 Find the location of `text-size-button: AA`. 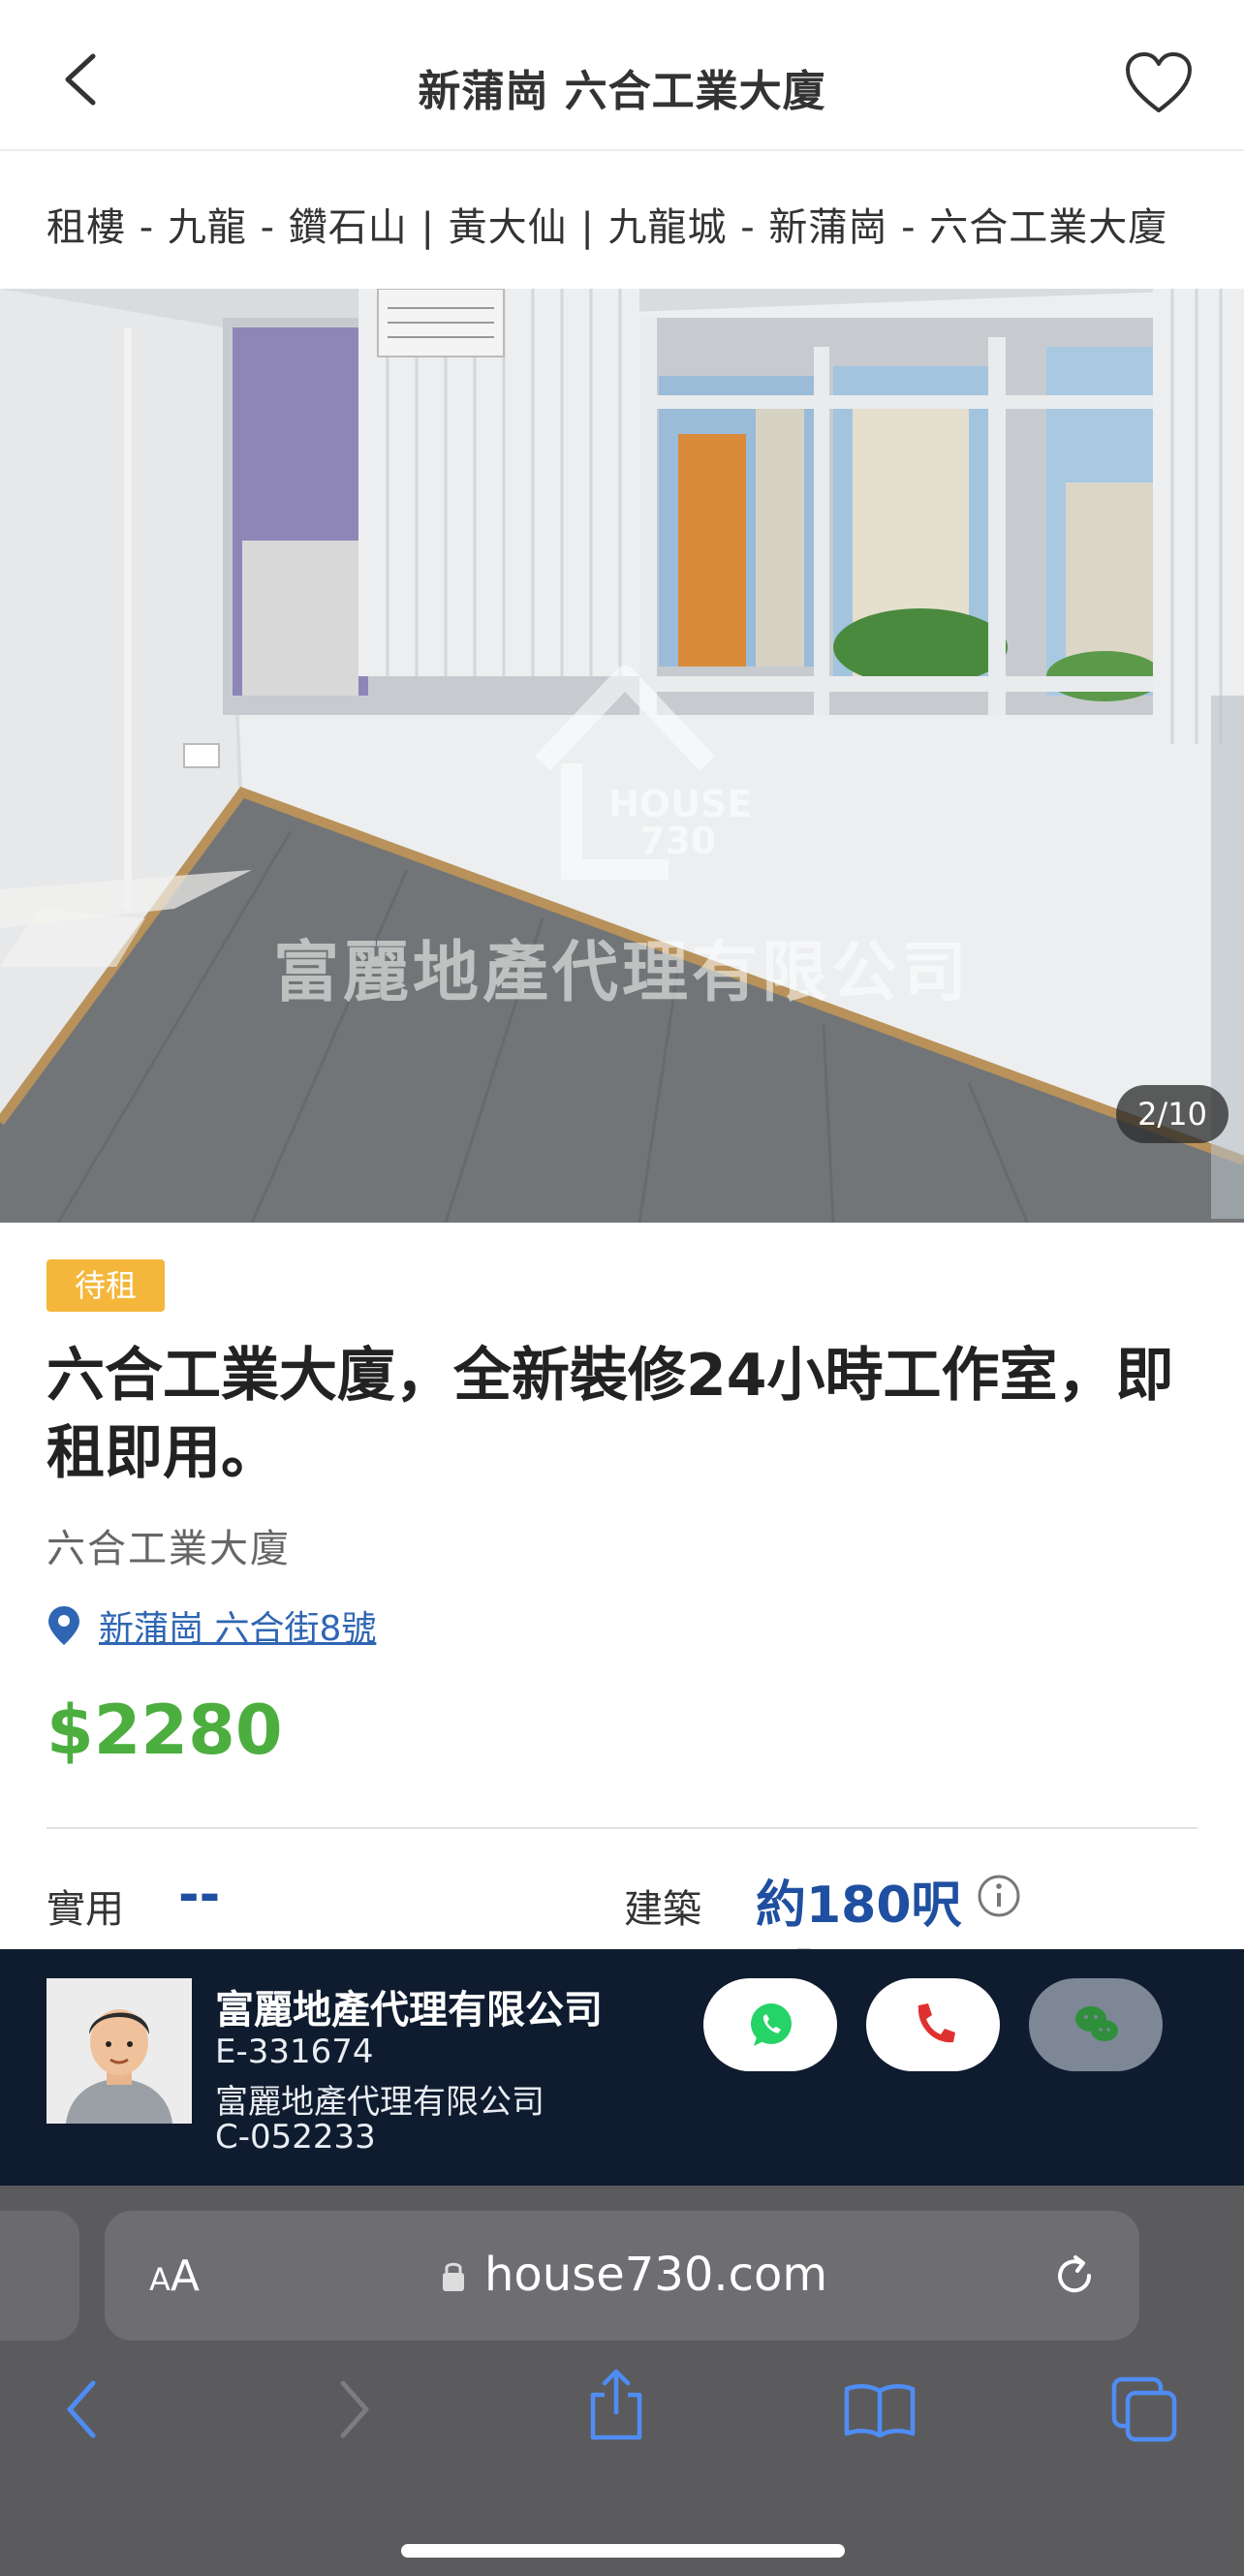

text-size-button: AA is located at coordinates (174, 2276).